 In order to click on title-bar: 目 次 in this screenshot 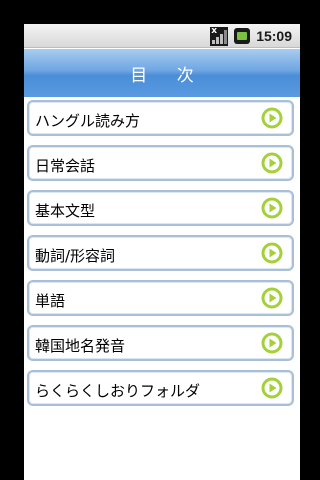, I will do `click(162, 73)`.